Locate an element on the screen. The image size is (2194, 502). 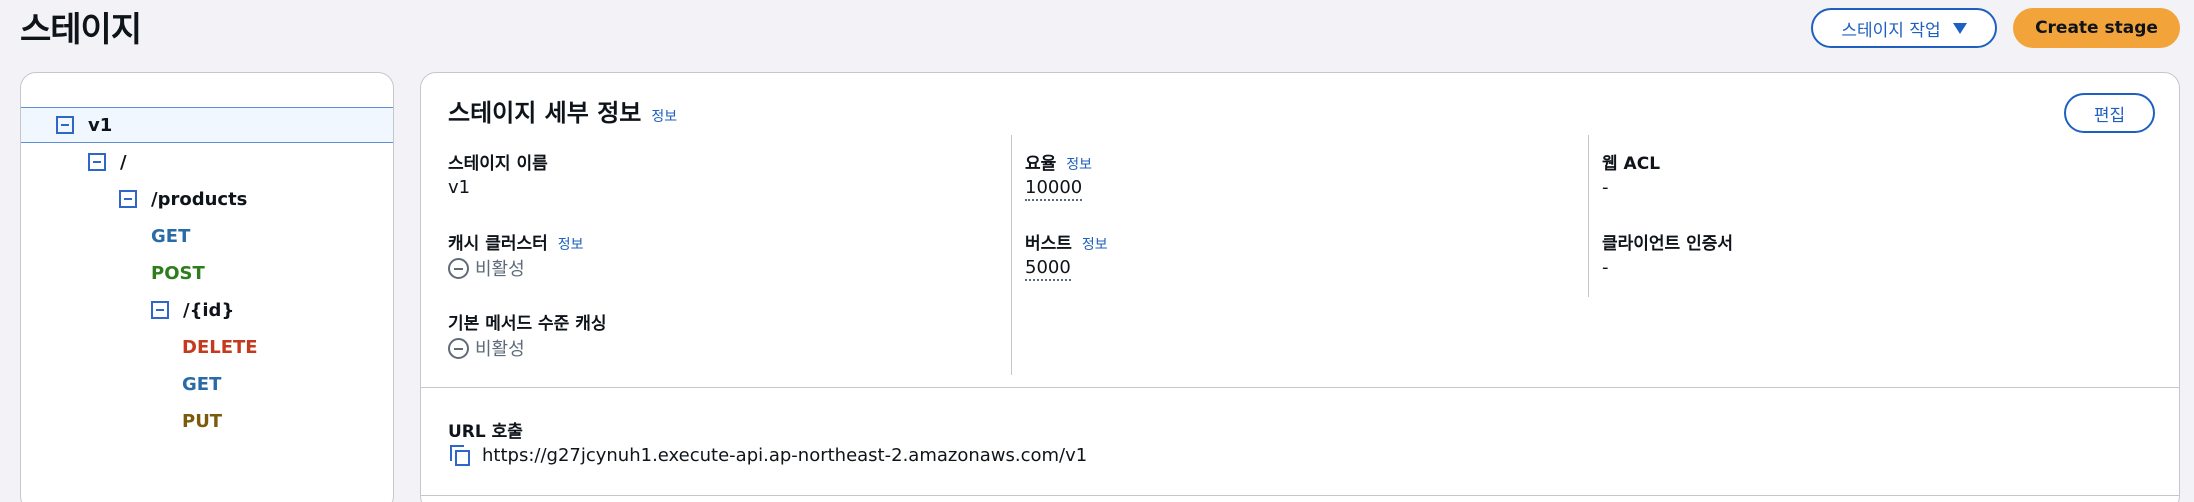
tree-item-id: /{id} is located at coordinates (207, 310).